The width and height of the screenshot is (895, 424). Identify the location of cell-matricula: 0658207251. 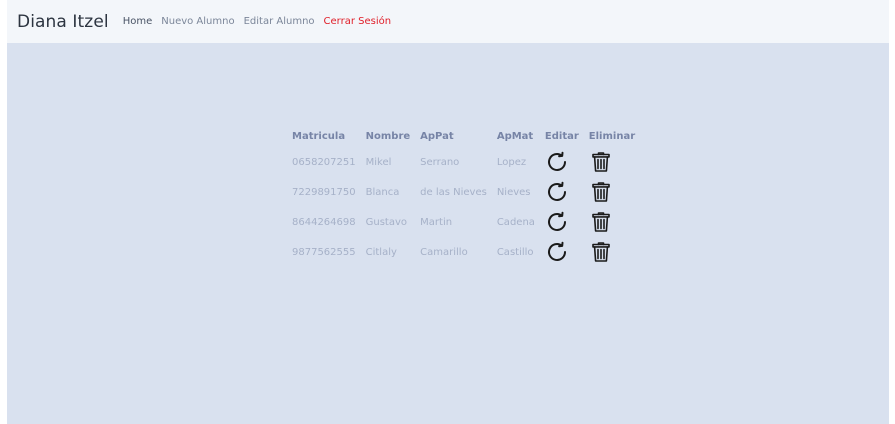
(324, 162).